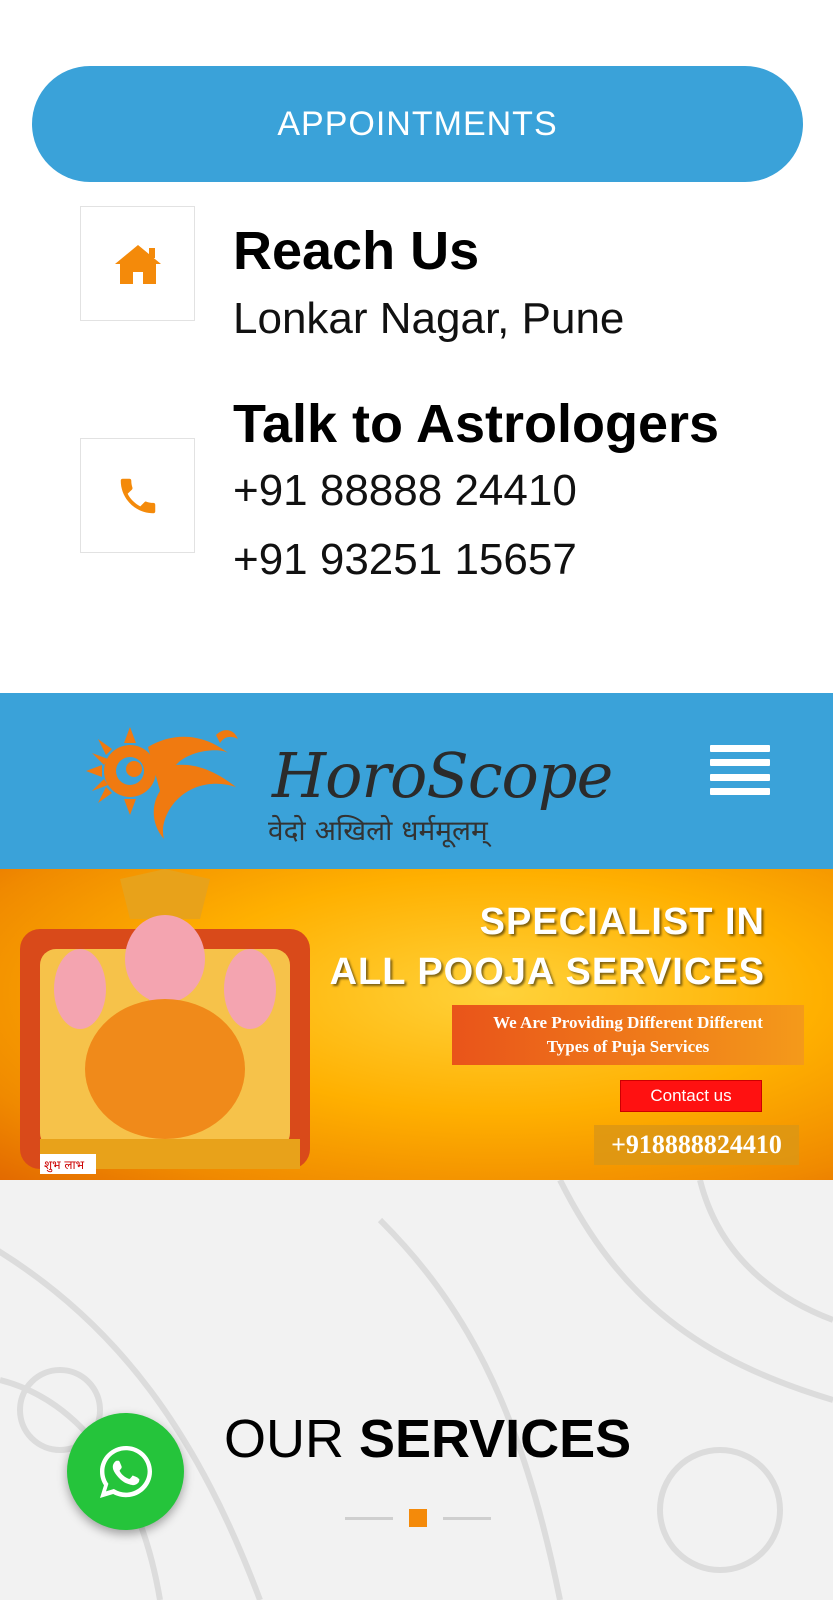 The height and width of the screenshot is (1600, 833). I want to click on appointments-button: APPOINTMENTS, so click(417, 124).